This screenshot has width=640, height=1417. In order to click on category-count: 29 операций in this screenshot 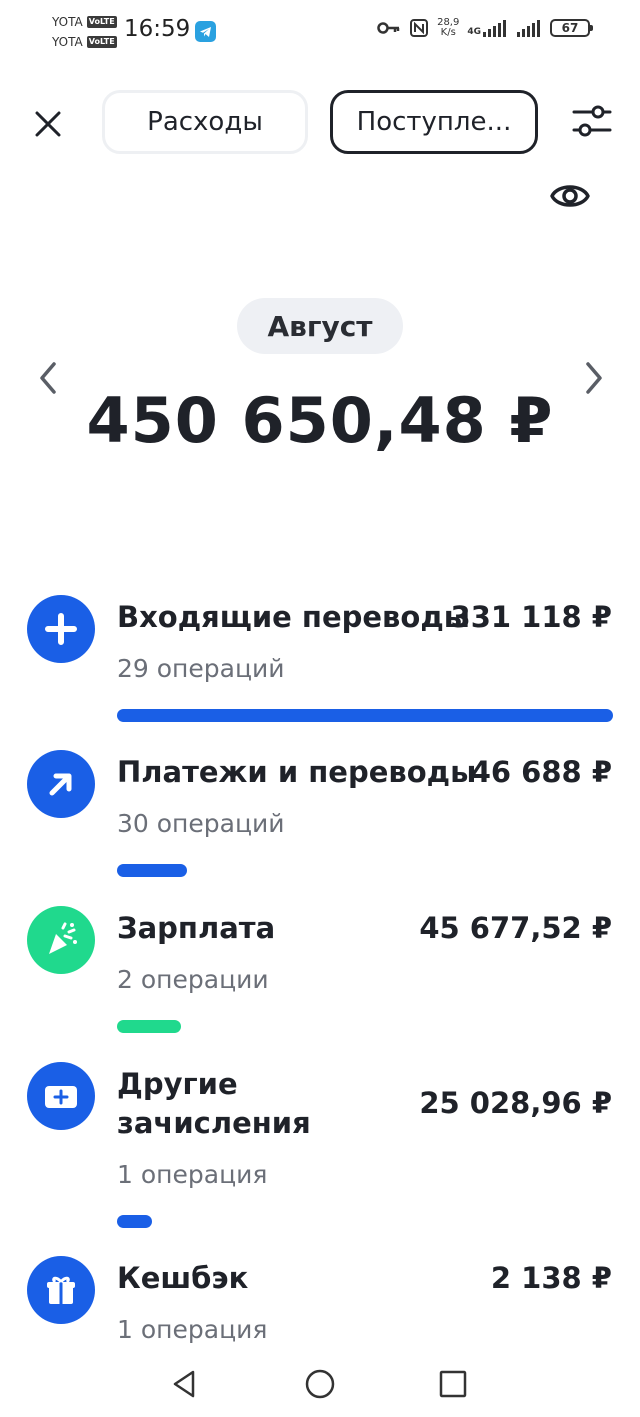, I will do `click(201, 668)`.